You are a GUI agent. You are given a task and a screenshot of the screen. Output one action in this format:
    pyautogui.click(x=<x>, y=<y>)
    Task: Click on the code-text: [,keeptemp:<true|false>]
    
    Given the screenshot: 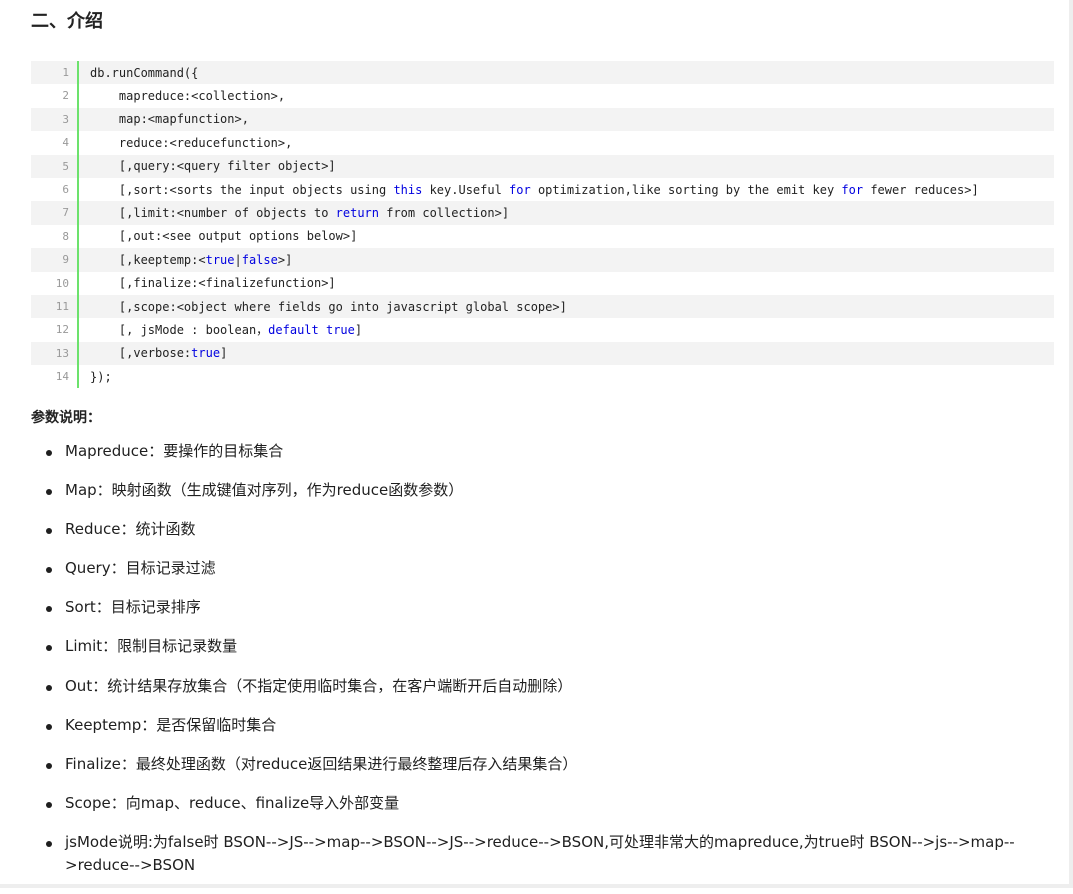 What is the action you would take?
    pyautogui.click(x=185, y=260)
    